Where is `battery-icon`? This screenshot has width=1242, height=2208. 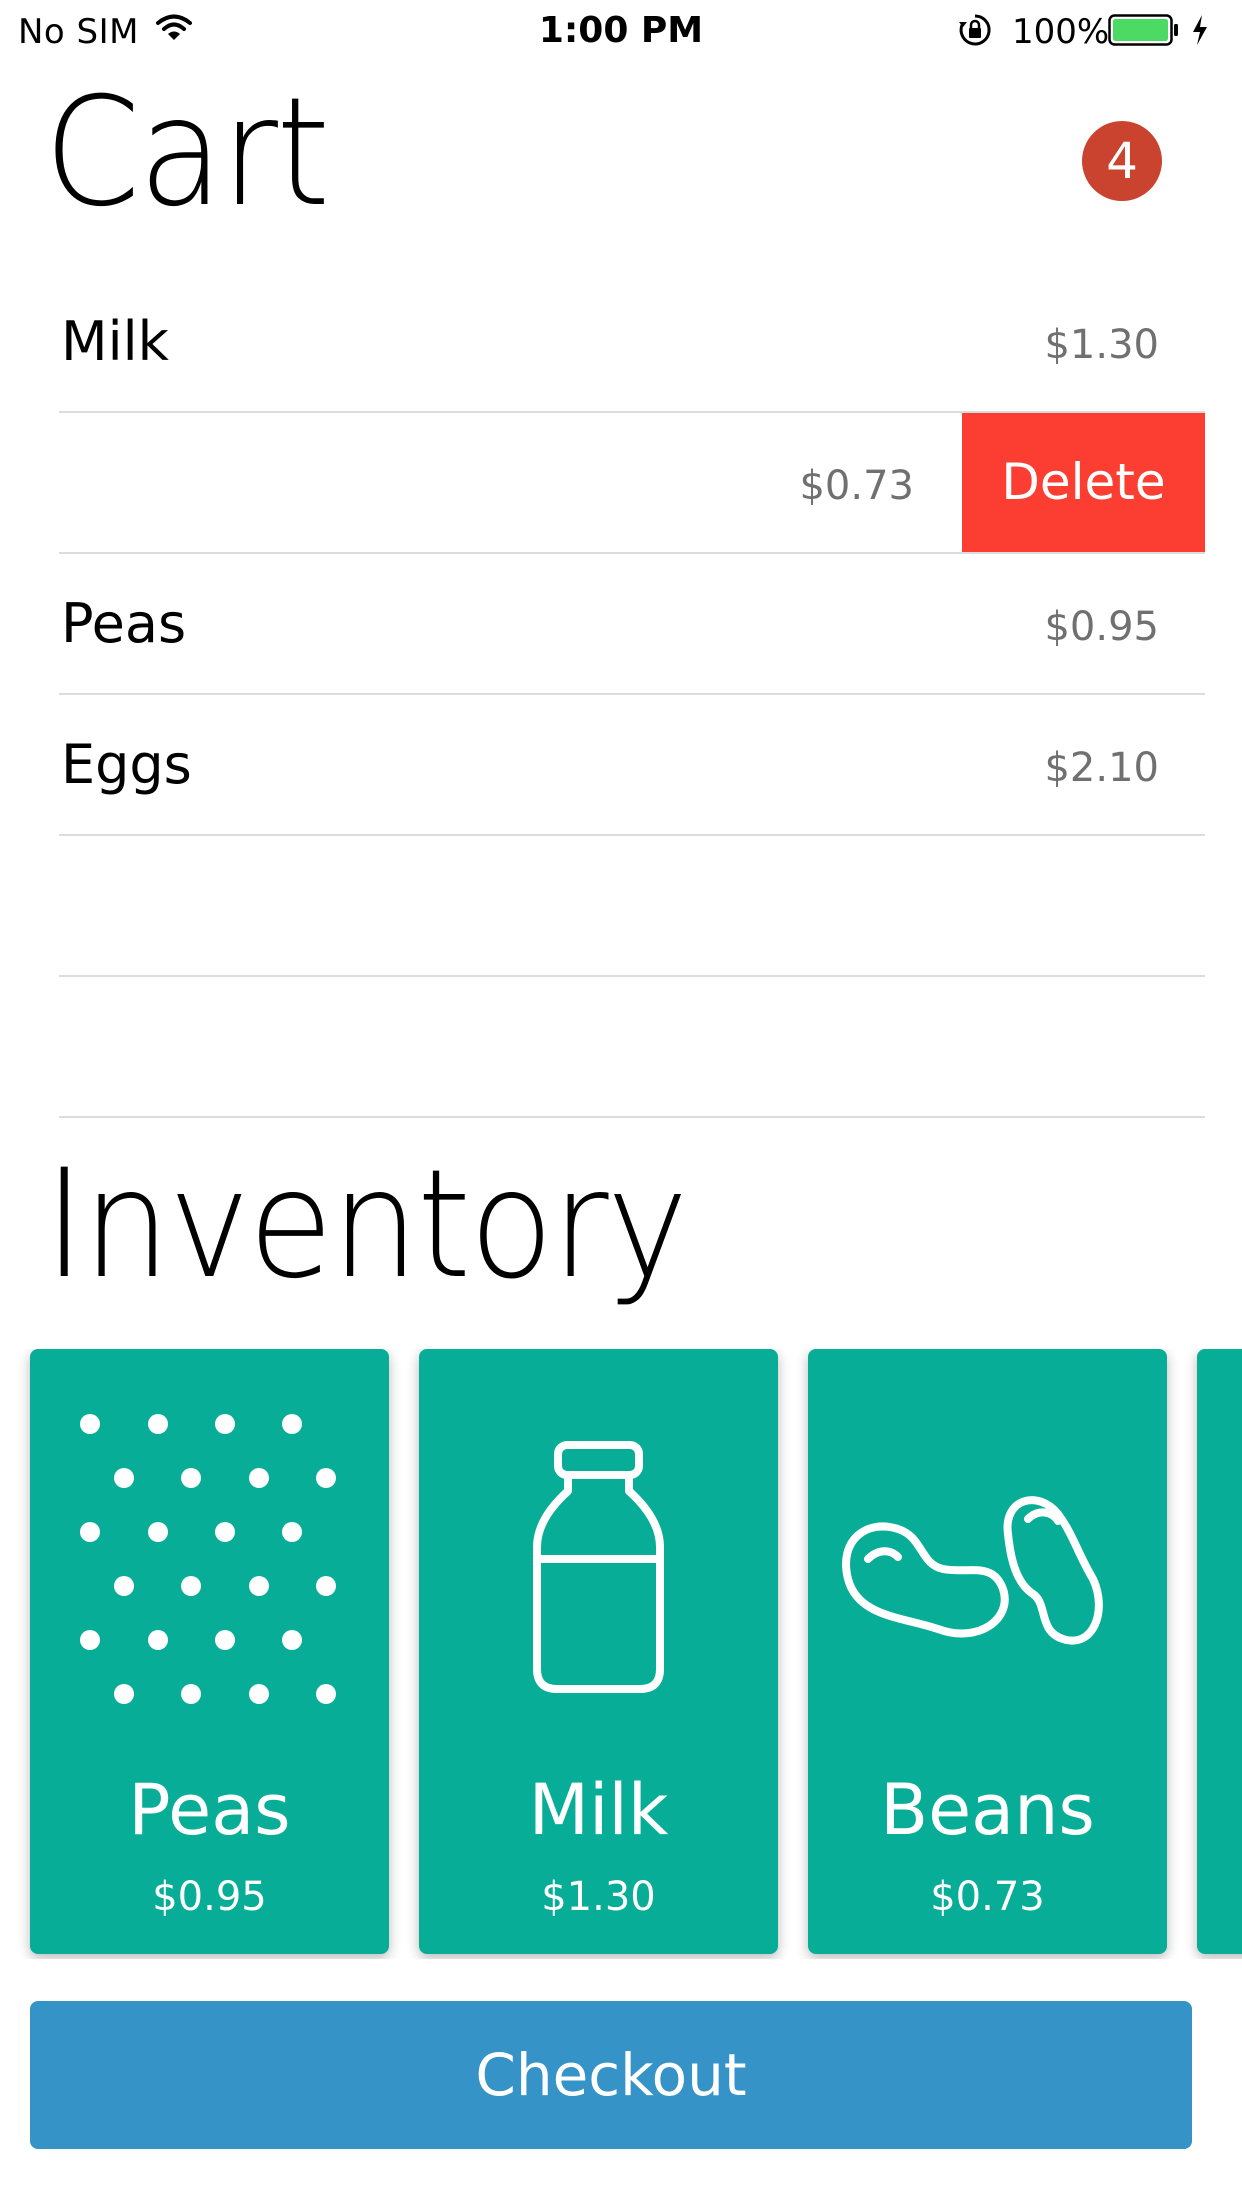 battery-icon is located at coordinates (1143, 30).